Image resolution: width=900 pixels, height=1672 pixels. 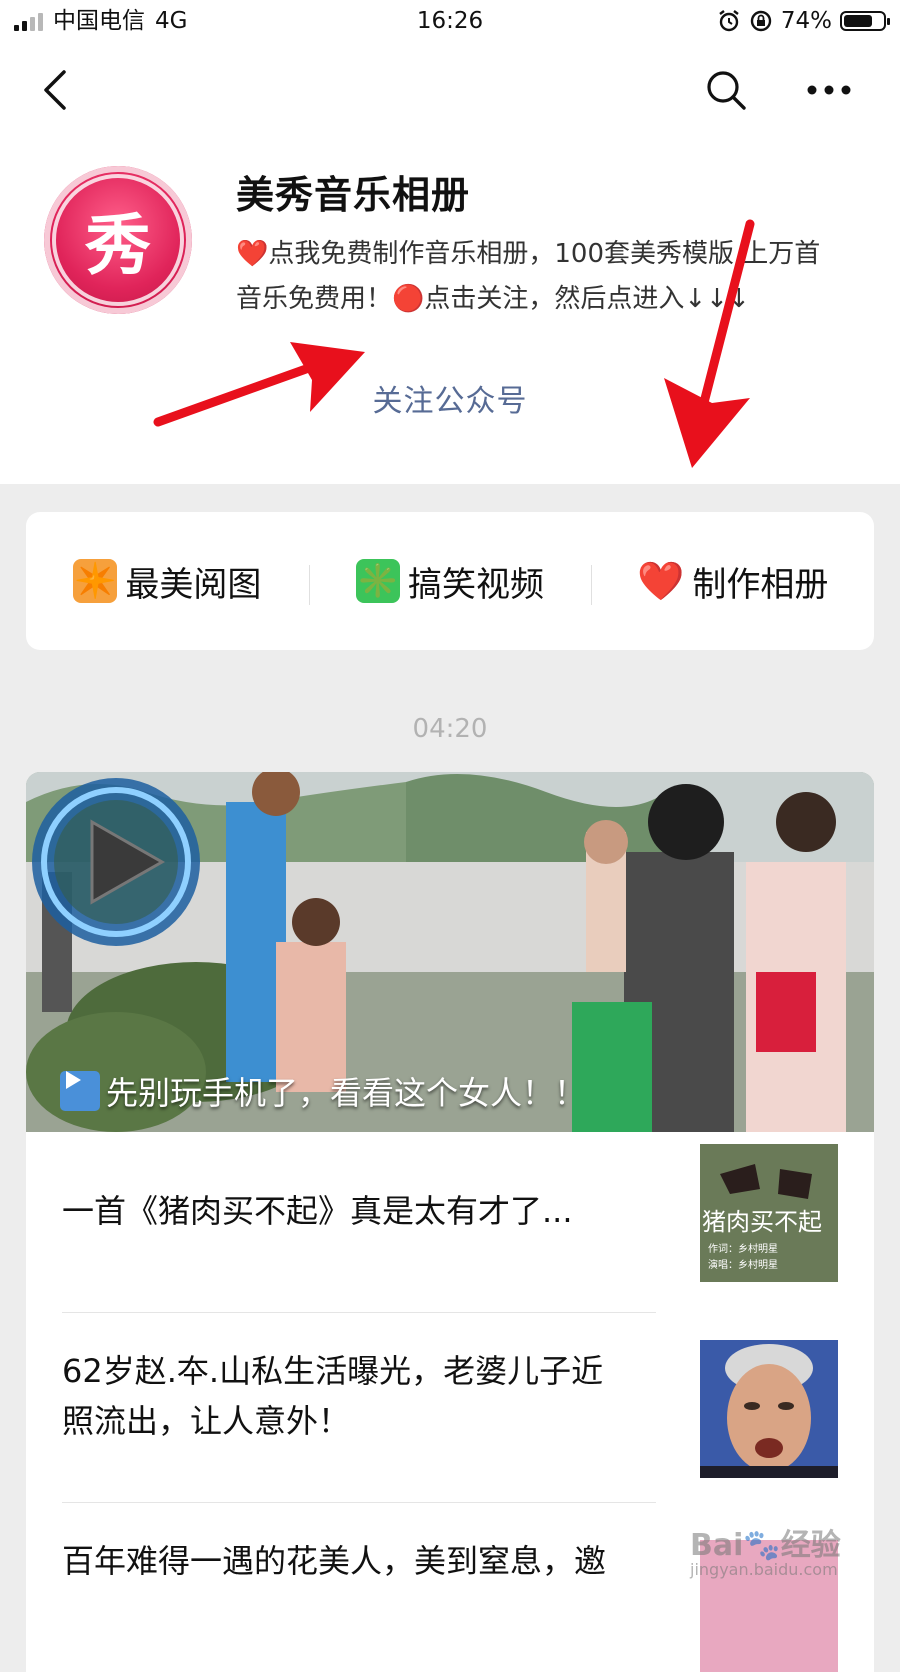 What do you see at coordinates (762, 1222) in the screenshot?
I see `thumbnail-caption: 猪肉买不起` at bounding box center [762, 1222].